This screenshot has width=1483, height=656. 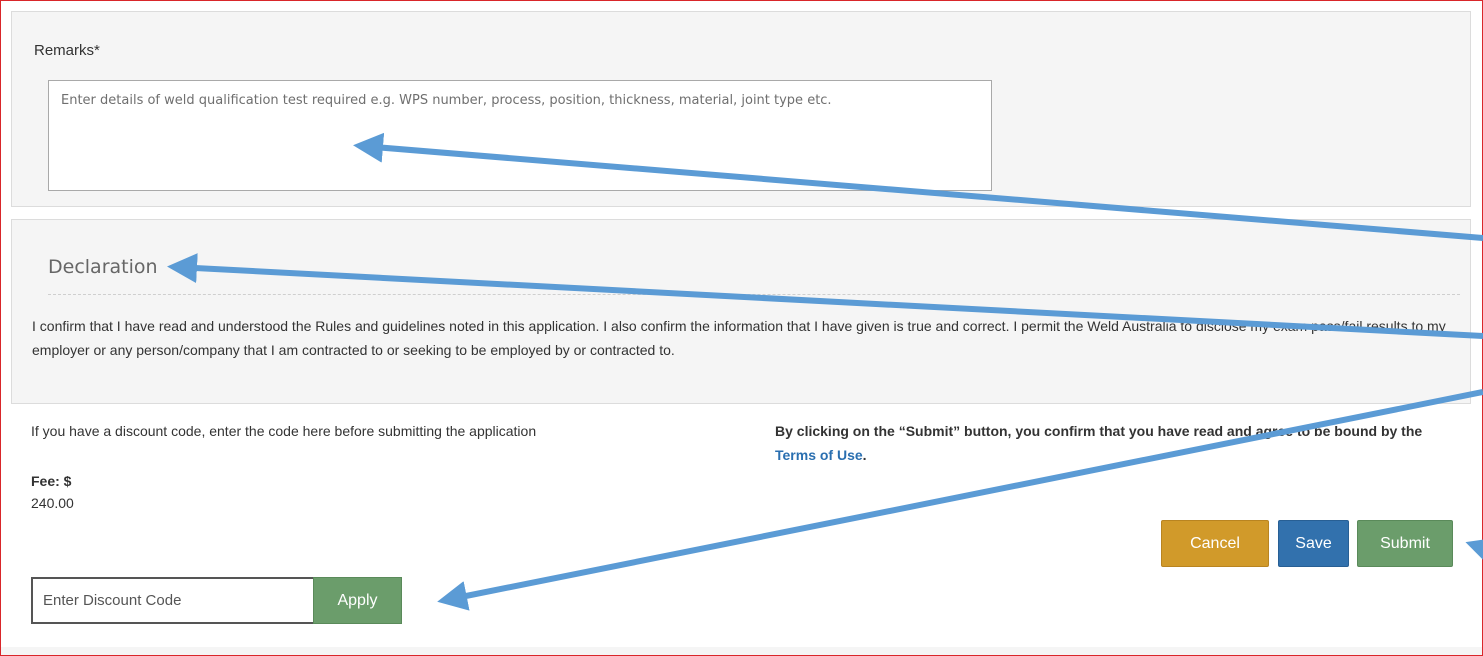 What do you see at coordinates (52, 503) in the screenshot?
I see `fee-value: 240.00` at bounding box center [52, 503].